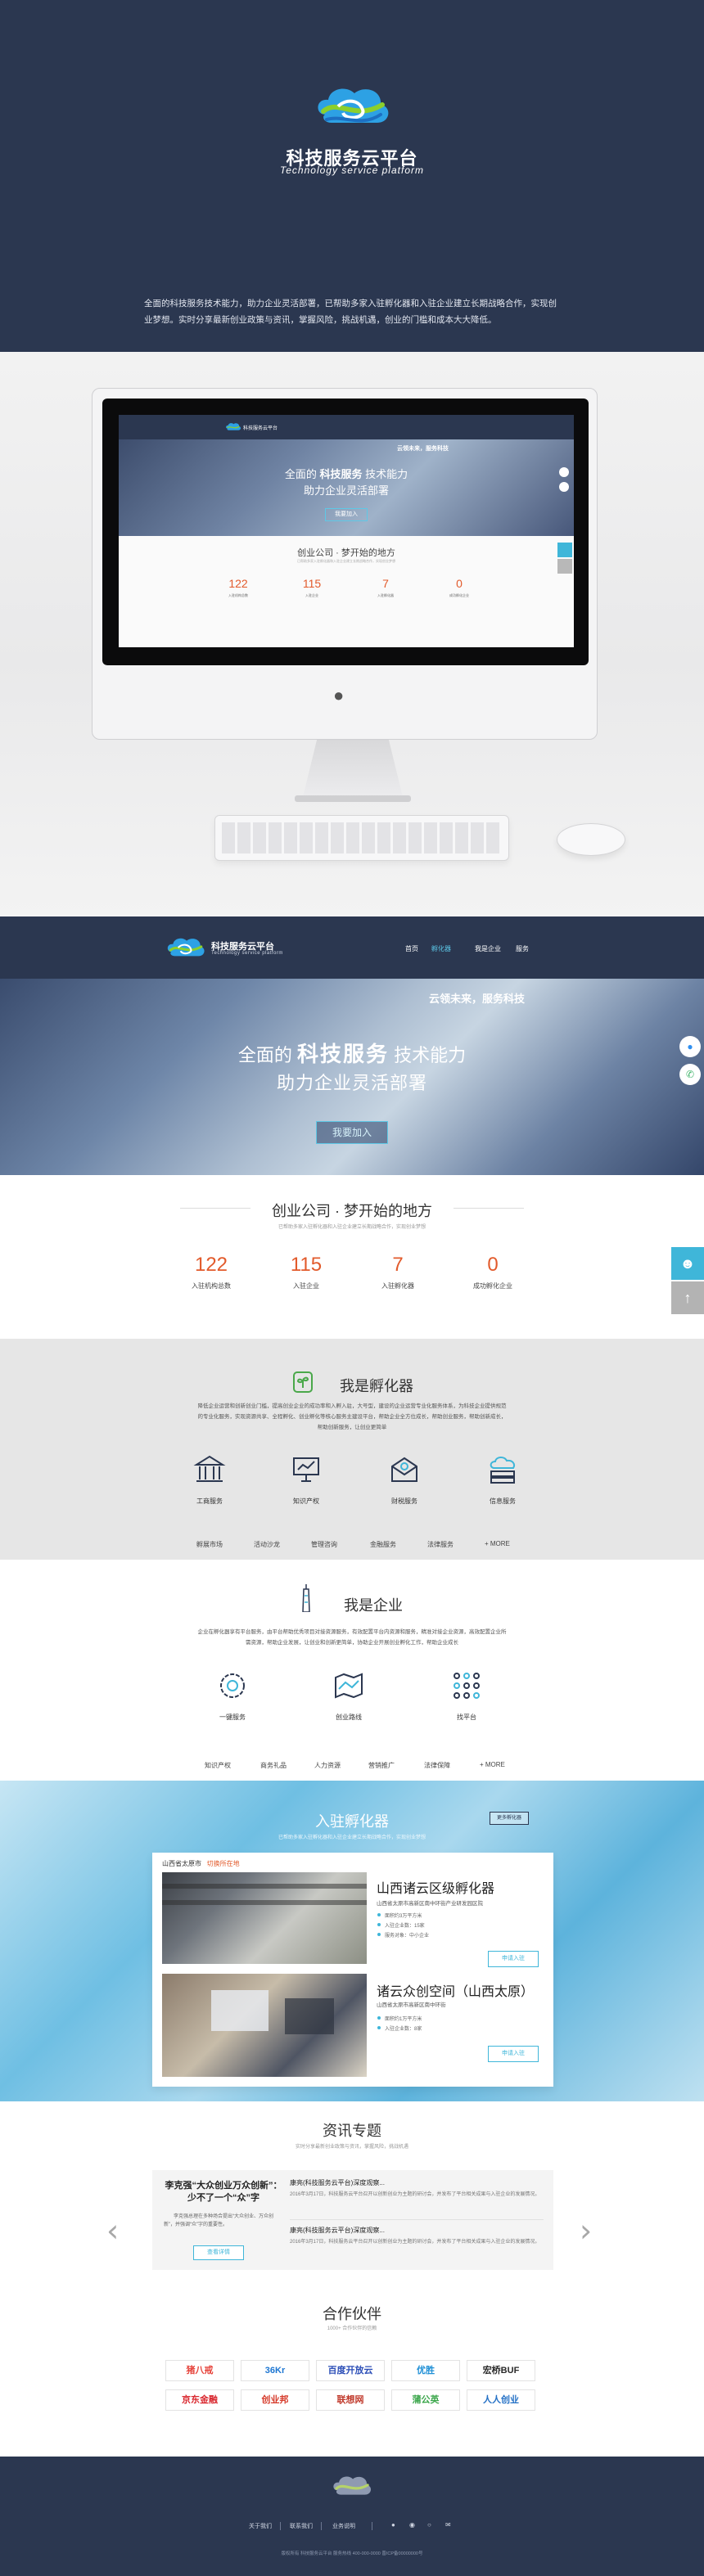 This screenshot has height=2576, width=704. I want to click on incubator-link: 管理咨询, so click(324, 1544).